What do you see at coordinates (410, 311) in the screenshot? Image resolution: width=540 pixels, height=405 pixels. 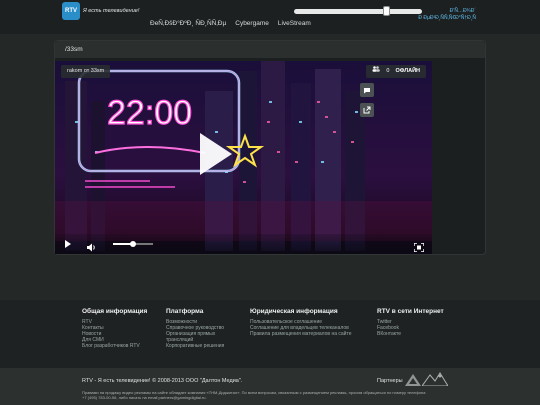 I see `footer-column-title: RTV в сети Интернет` at bounding box center [410, 311].